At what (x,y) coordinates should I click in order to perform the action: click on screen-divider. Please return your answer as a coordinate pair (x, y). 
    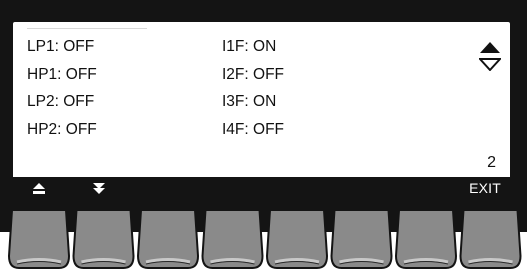
    Looking at the image, I should click on (87, 28).